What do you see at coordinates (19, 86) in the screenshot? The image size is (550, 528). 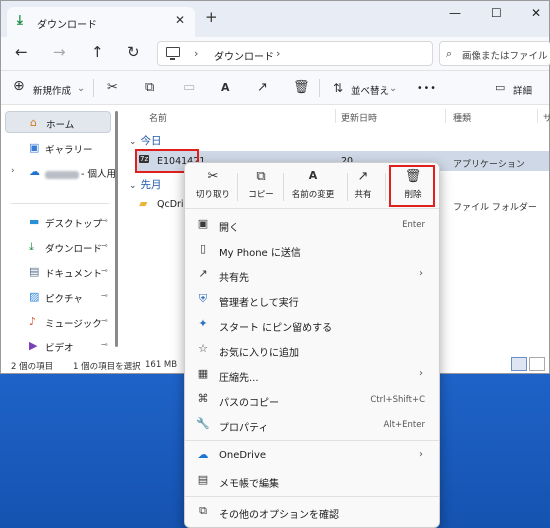 I see `new-item-icon: ⊕` at bounding box center [19, 86].